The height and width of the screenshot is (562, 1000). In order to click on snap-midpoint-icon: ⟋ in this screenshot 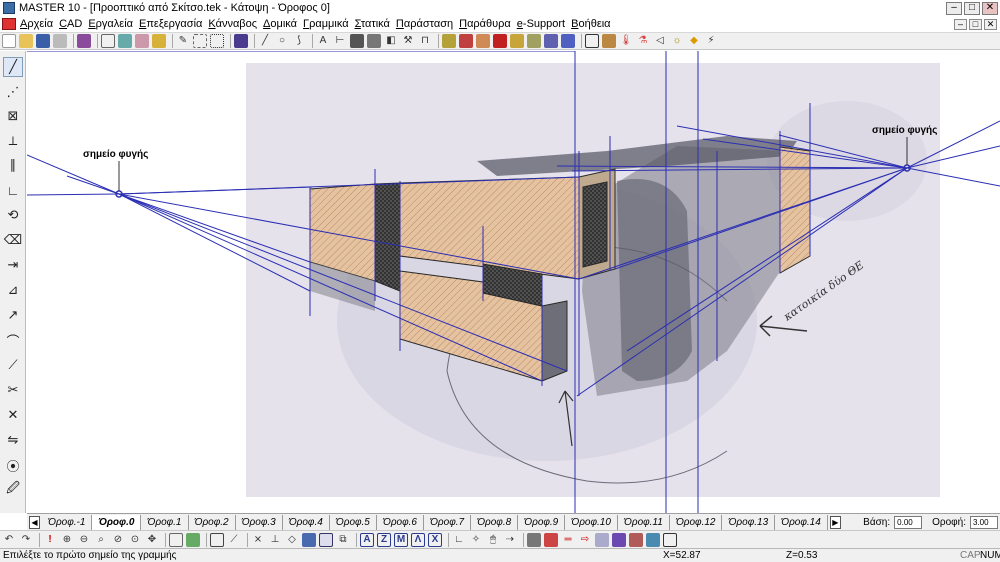, I will do `click(234, 540)`.